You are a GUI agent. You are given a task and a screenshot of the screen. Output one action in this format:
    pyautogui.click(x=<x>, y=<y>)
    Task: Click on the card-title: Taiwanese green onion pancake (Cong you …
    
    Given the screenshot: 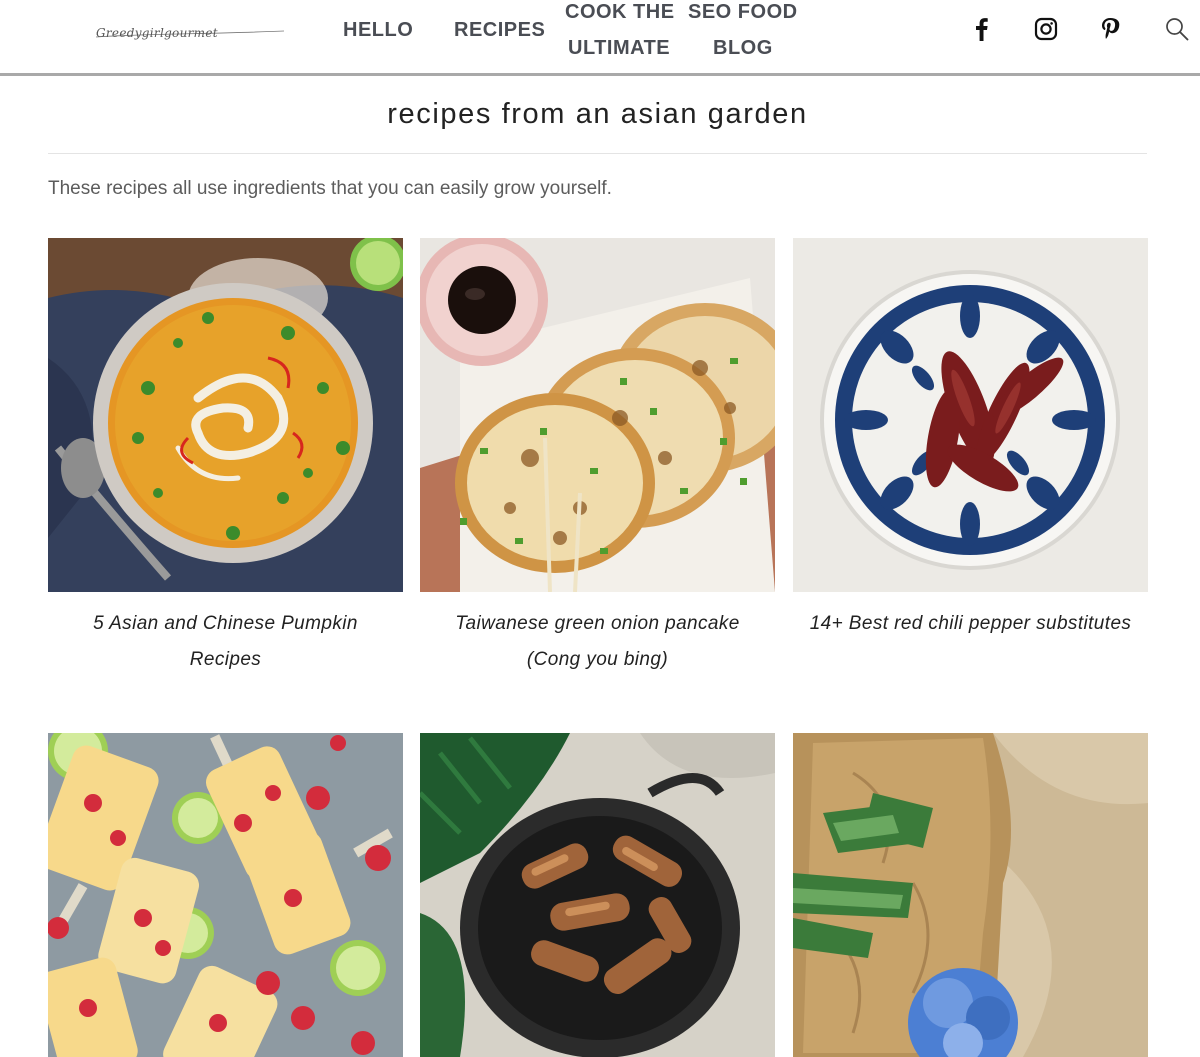 What is the action you would take?
    pyautogui.click(x=597, y=642)
    